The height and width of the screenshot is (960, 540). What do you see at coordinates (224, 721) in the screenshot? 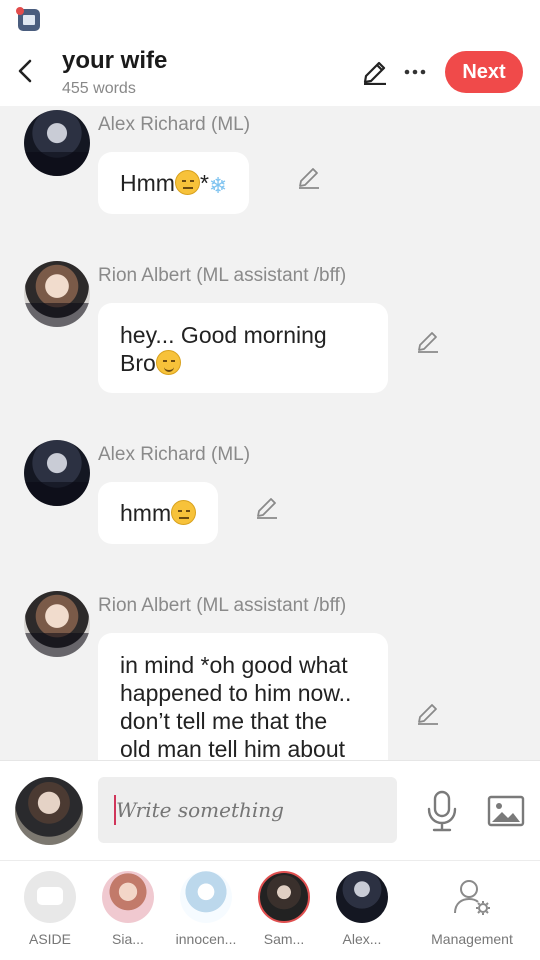
I see `message-text-line: don’t tell me that the` at bounding box center [224, 721].